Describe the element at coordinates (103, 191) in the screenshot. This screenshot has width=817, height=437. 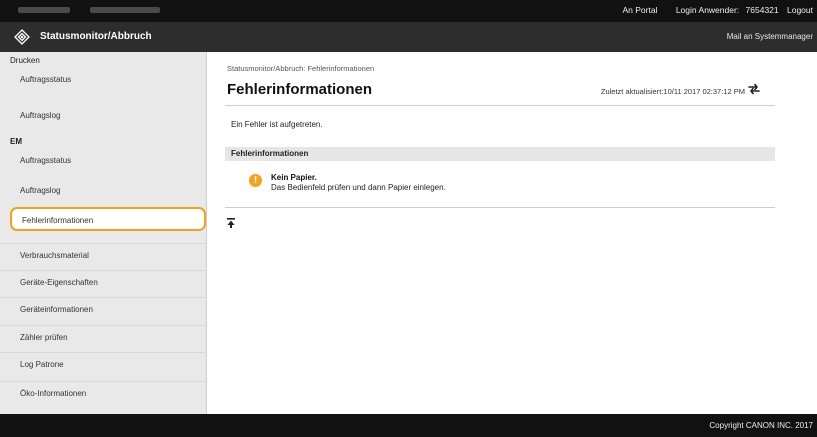
I see `sidebar-item-rx-job-log: Auftragslog` at that location.